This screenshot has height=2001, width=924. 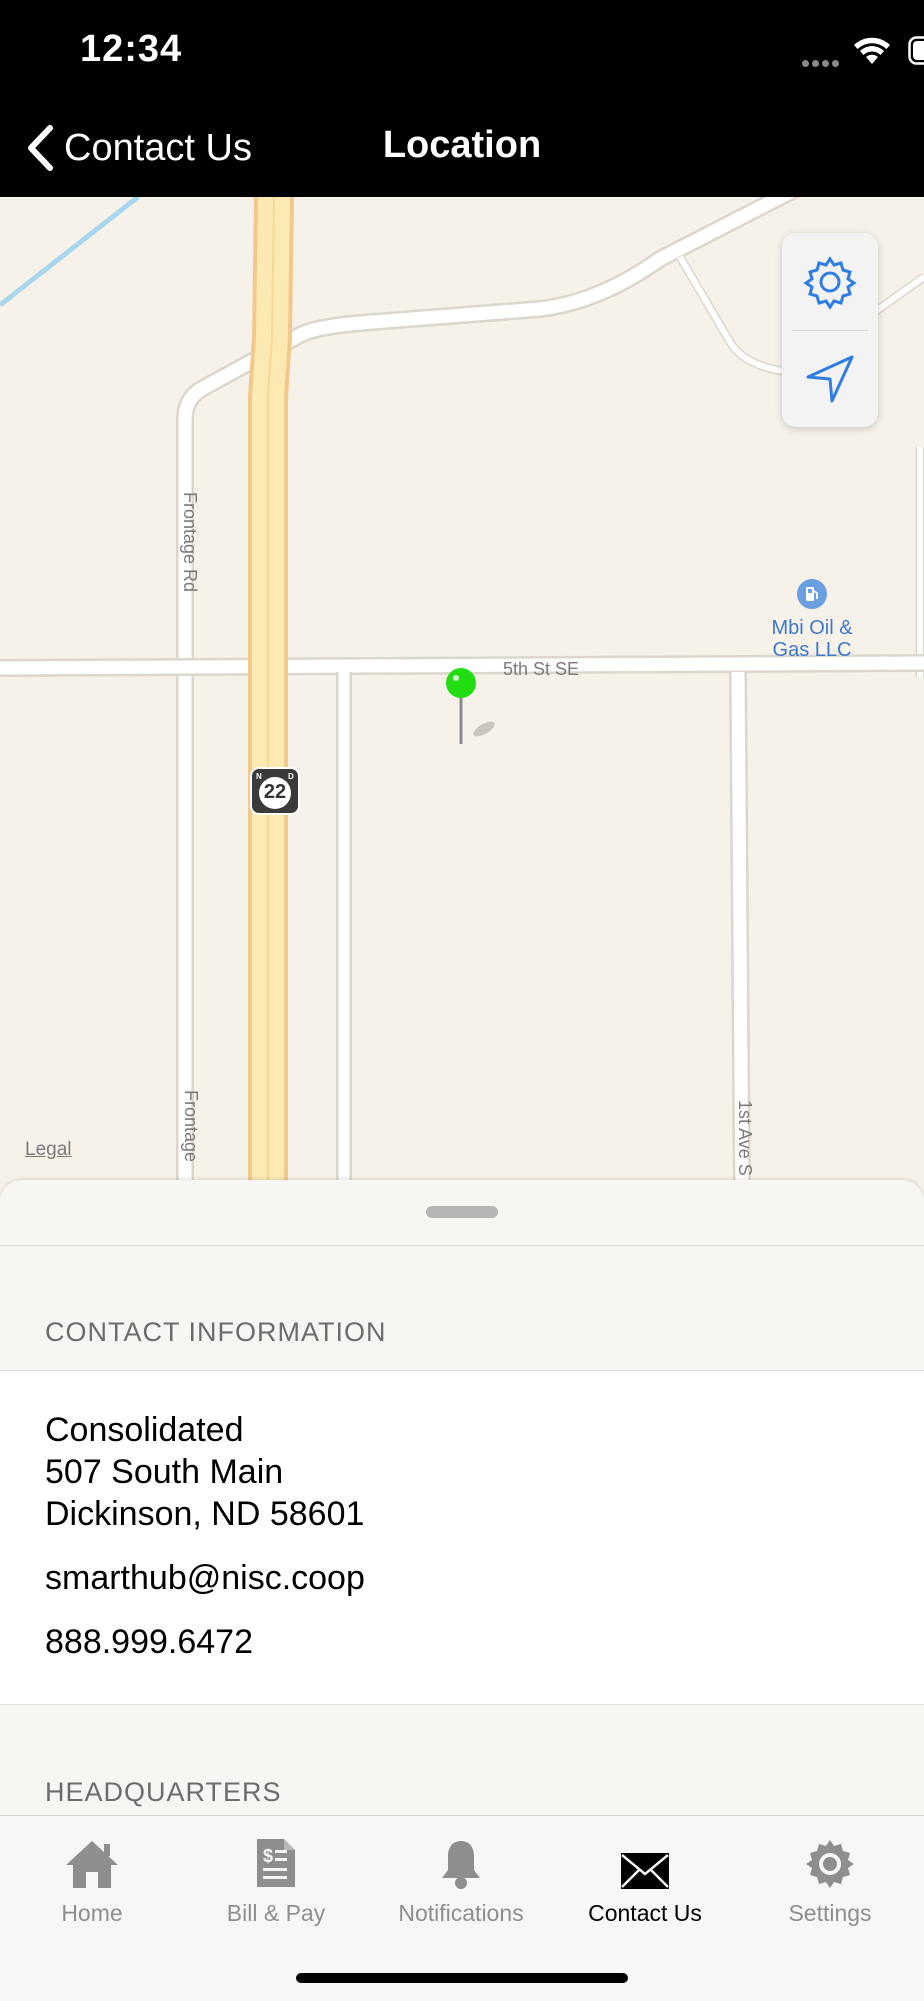 I want to click on home-icon, so click(x=92, y=1864).